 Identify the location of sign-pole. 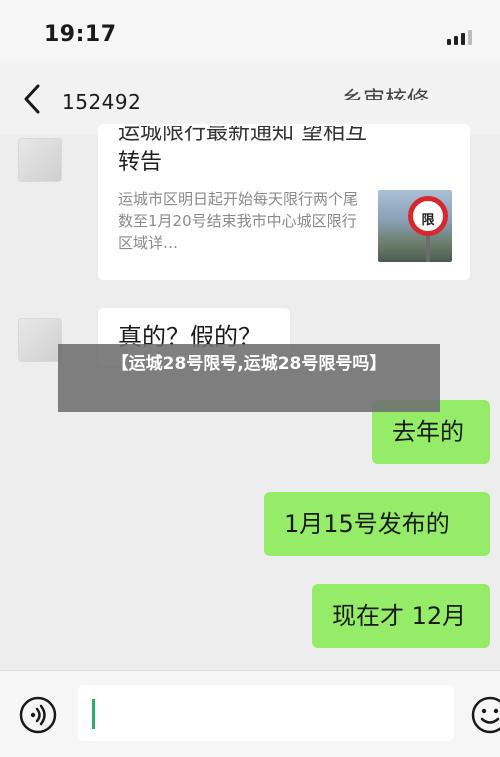
(428, 249).